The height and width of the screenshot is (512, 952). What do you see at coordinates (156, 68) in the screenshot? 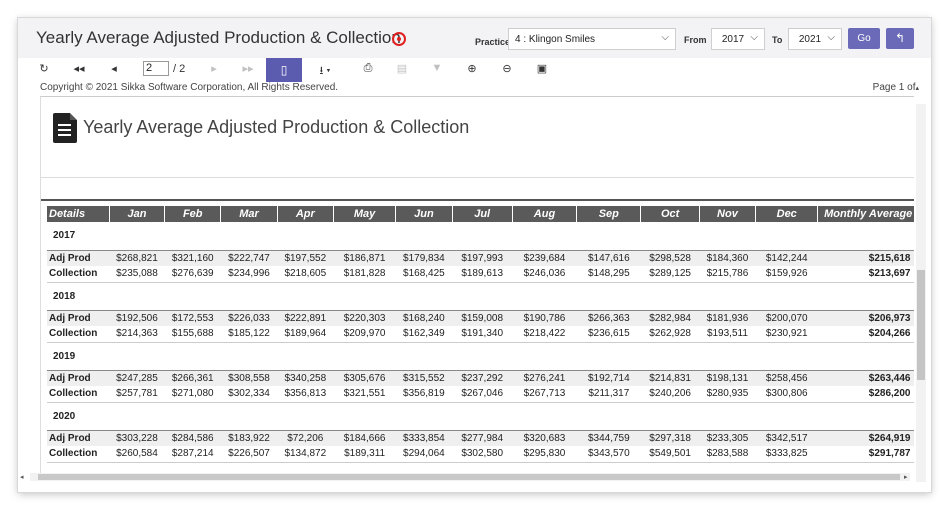
I see `page-number-input: 2` at bounding box center [156, 68].